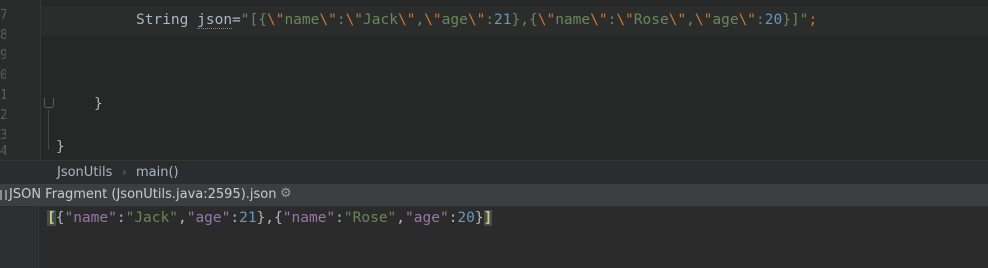  What do you see at coordinates (3, 55) in the screenshot?
I see `line-number: 9` at bounding box center [3, 55].